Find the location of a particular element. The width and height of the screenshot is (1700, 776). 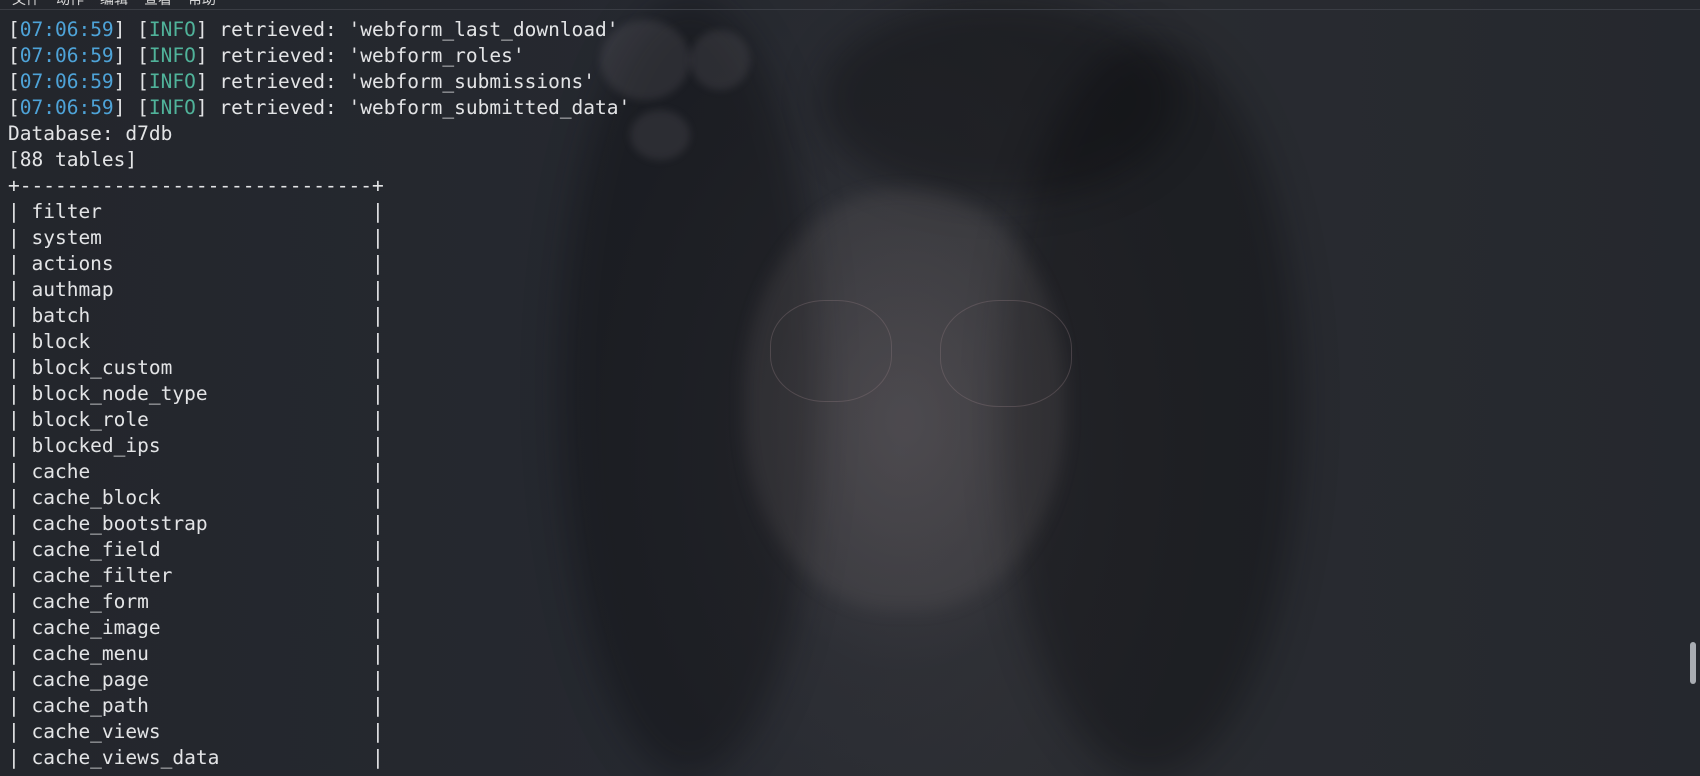

table-name: cache_form is located at coordinates (90, 601).